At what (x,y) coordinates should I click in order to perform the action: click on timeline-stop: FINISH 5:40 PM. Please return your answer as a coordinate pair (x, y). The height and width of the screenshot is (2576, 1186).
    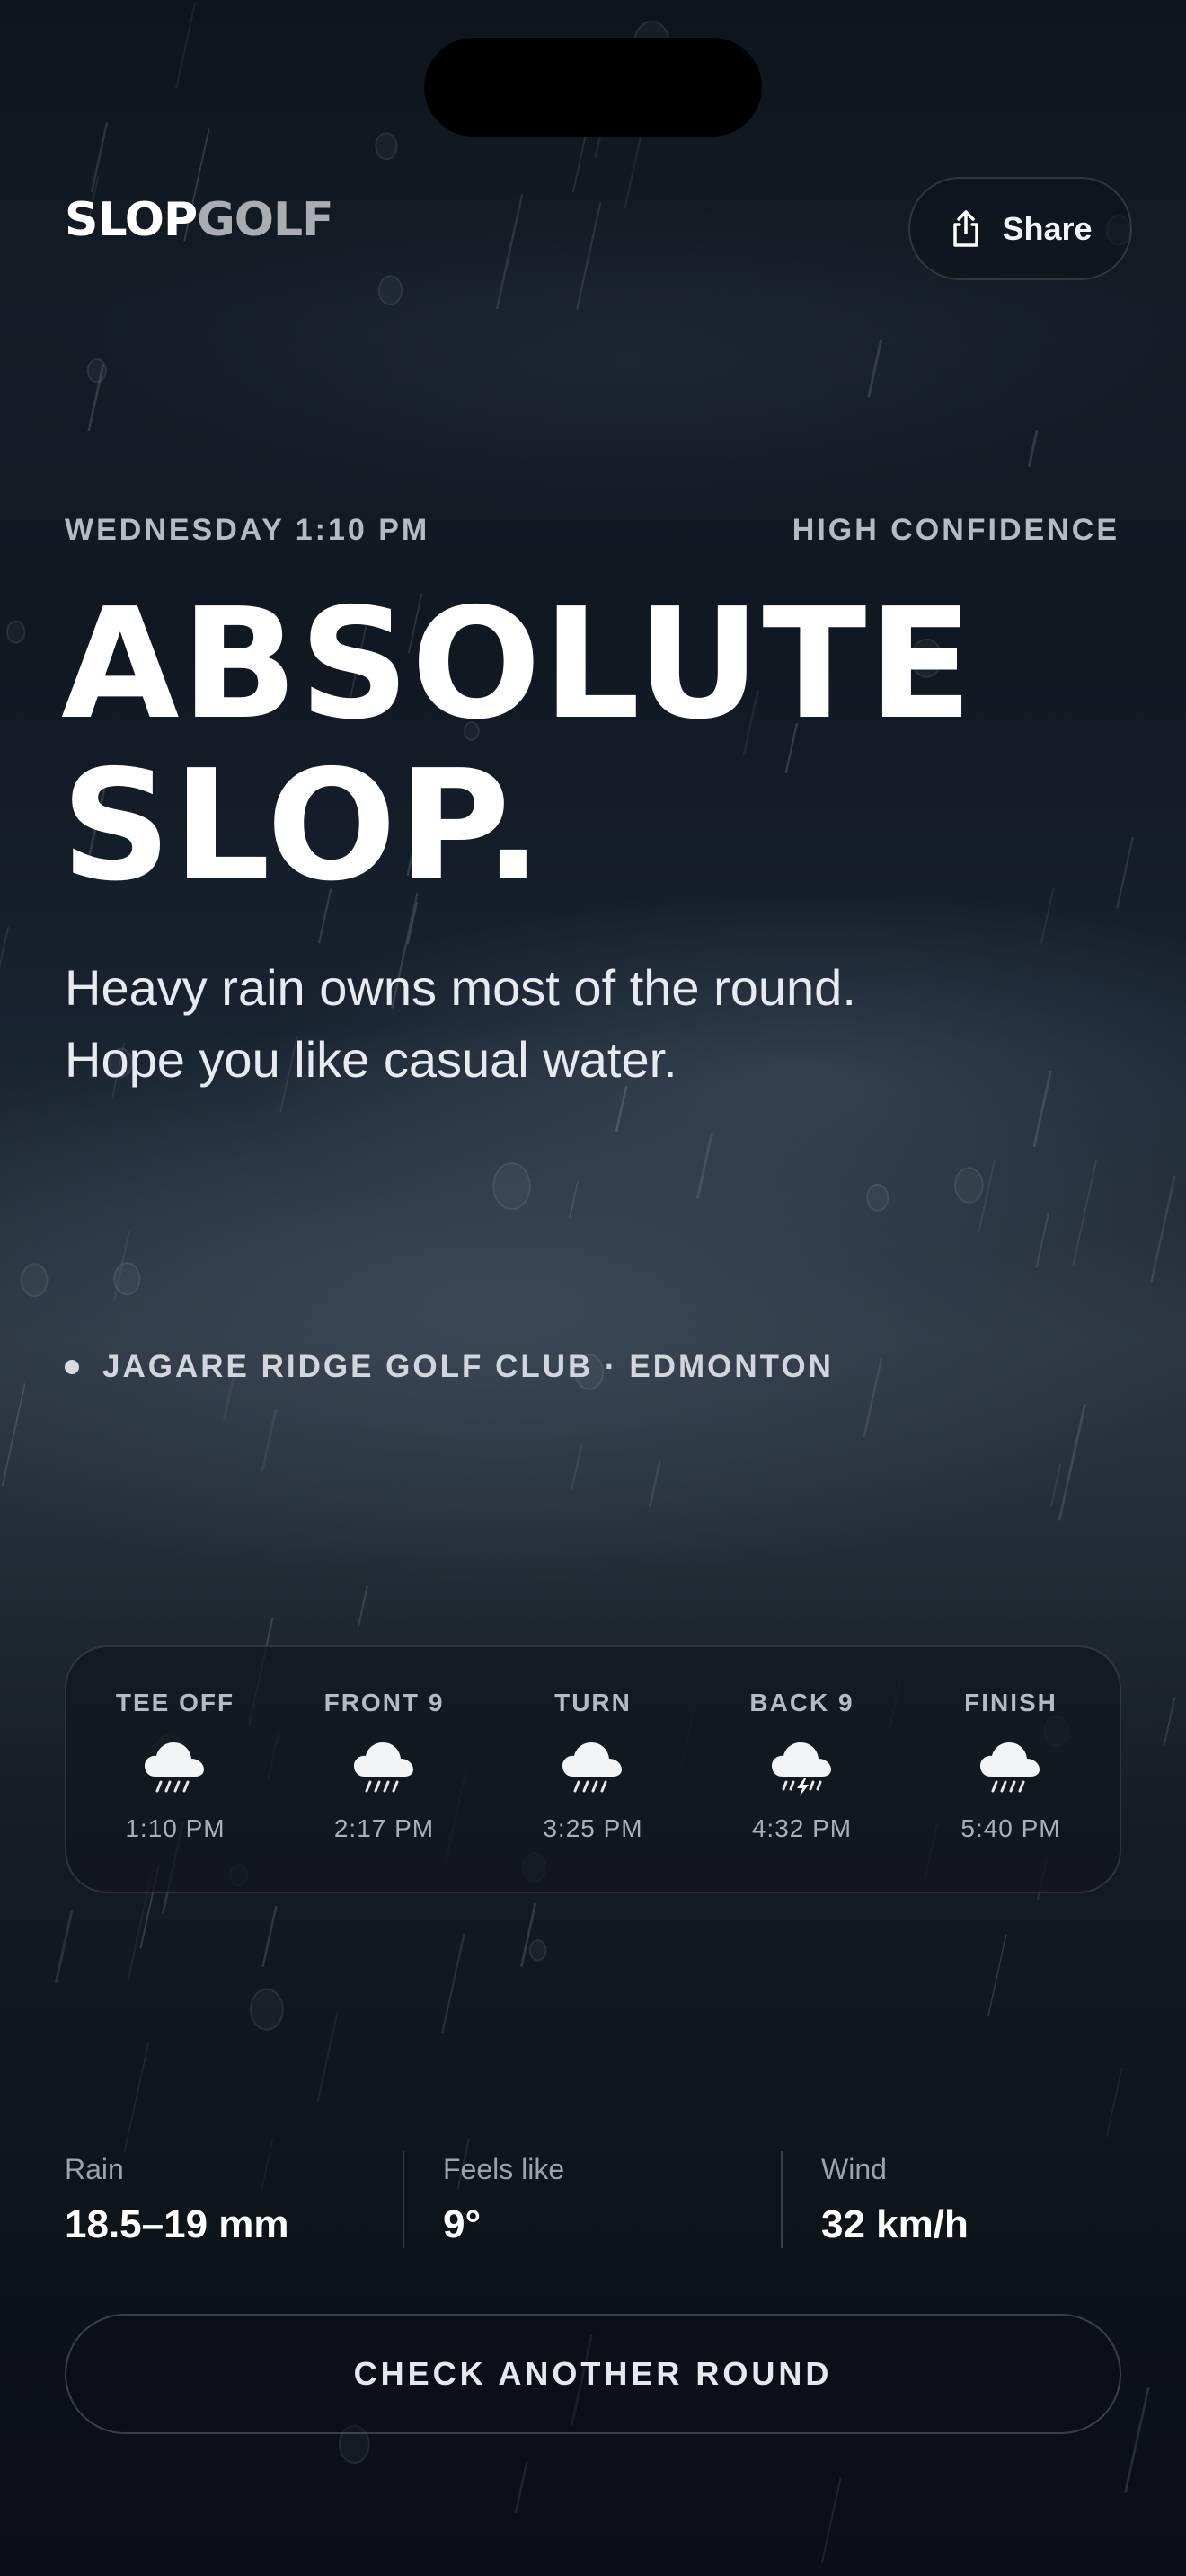
    Looking at the image, I should click on (1010, 1769).